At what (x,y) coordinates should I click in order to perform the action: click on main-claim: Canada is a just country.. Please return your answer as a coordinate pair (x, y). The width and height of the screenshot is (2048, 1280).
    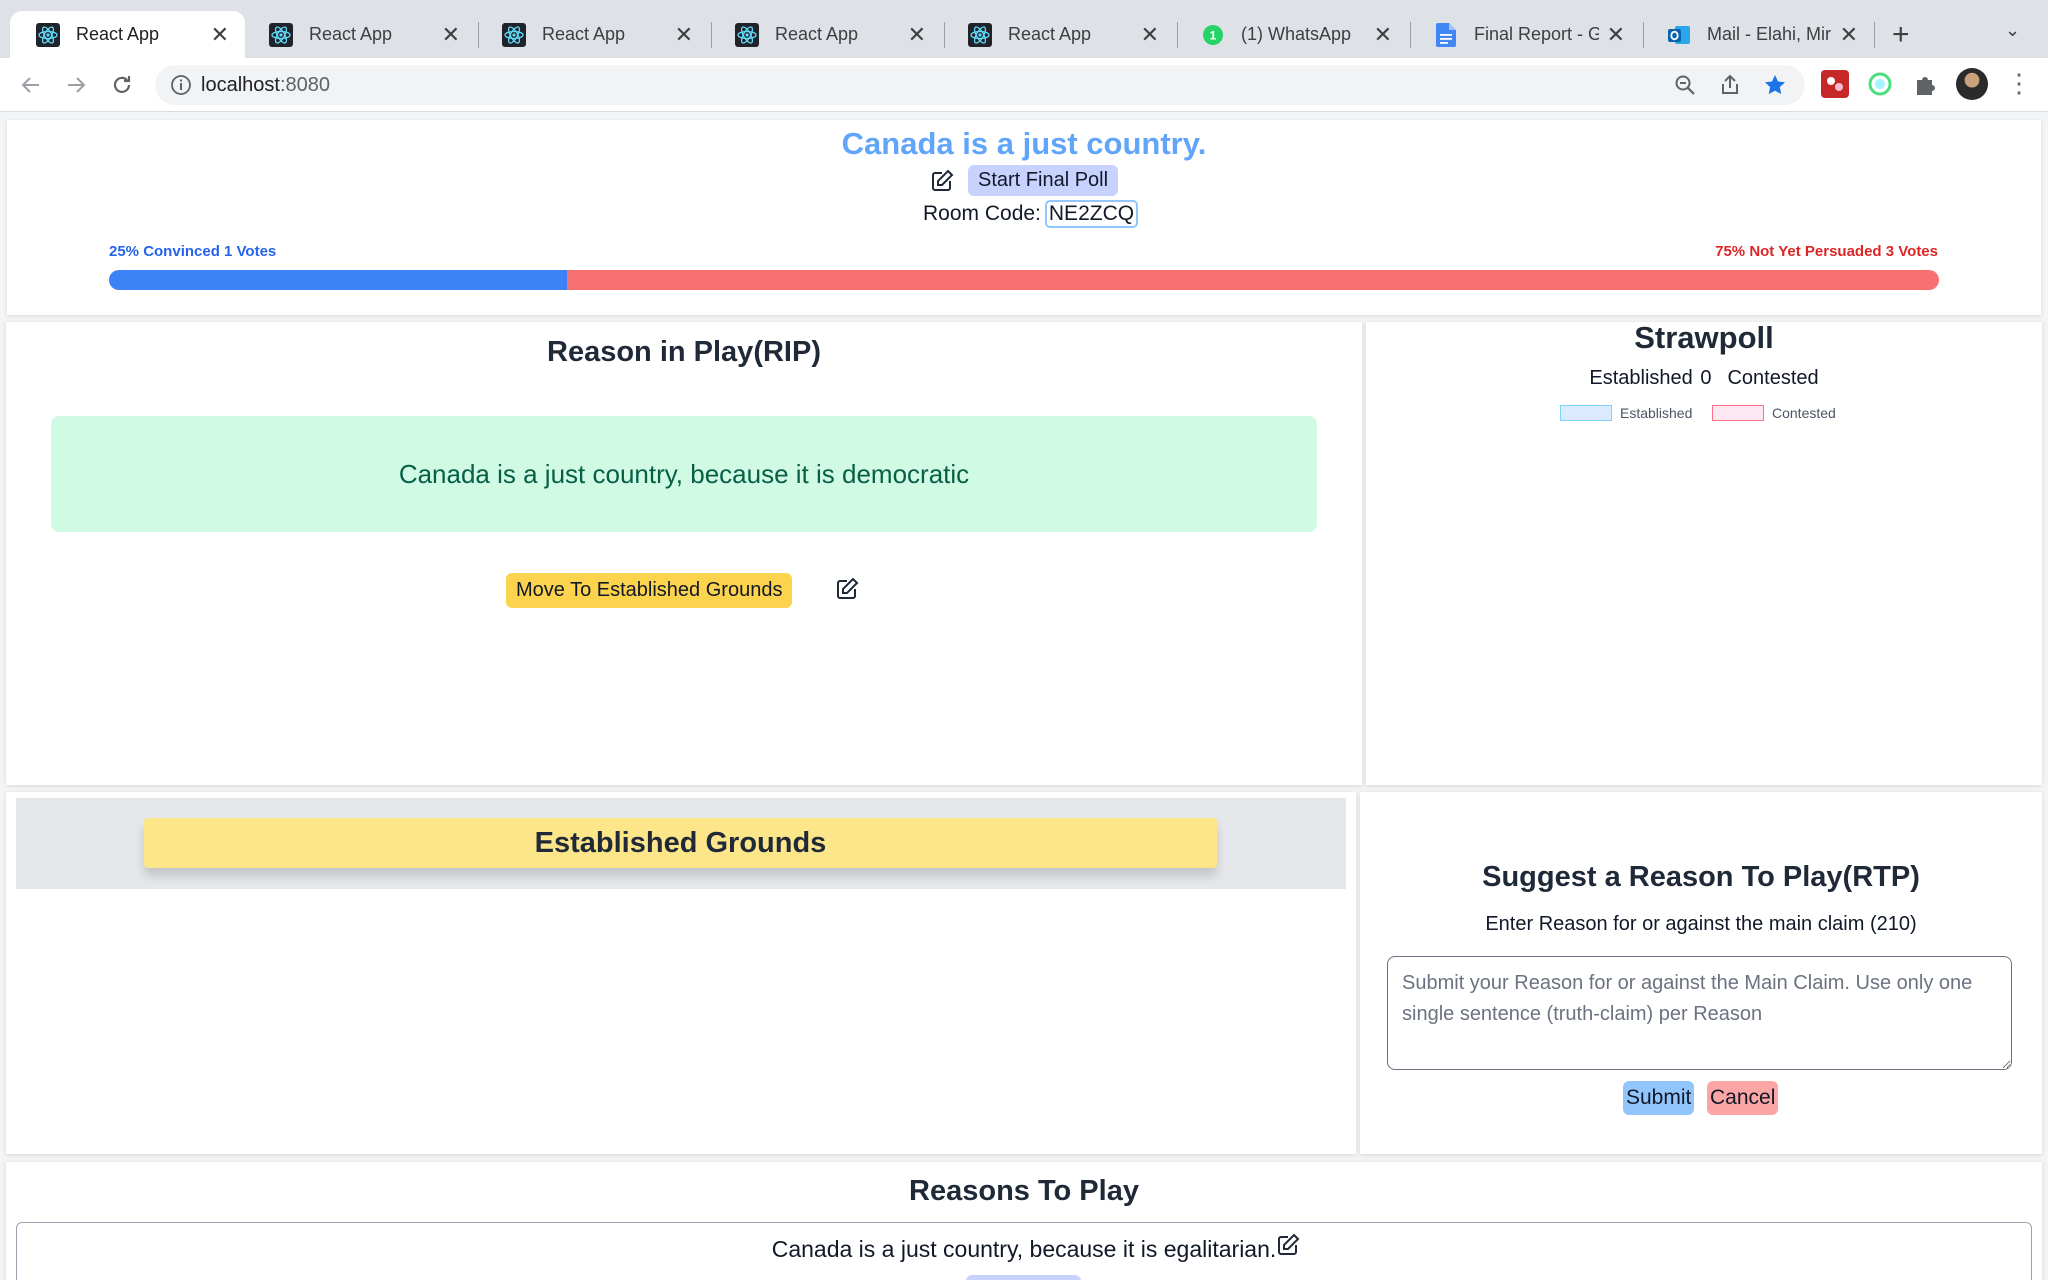
    Looking at the image, I should click on (1024, 143).